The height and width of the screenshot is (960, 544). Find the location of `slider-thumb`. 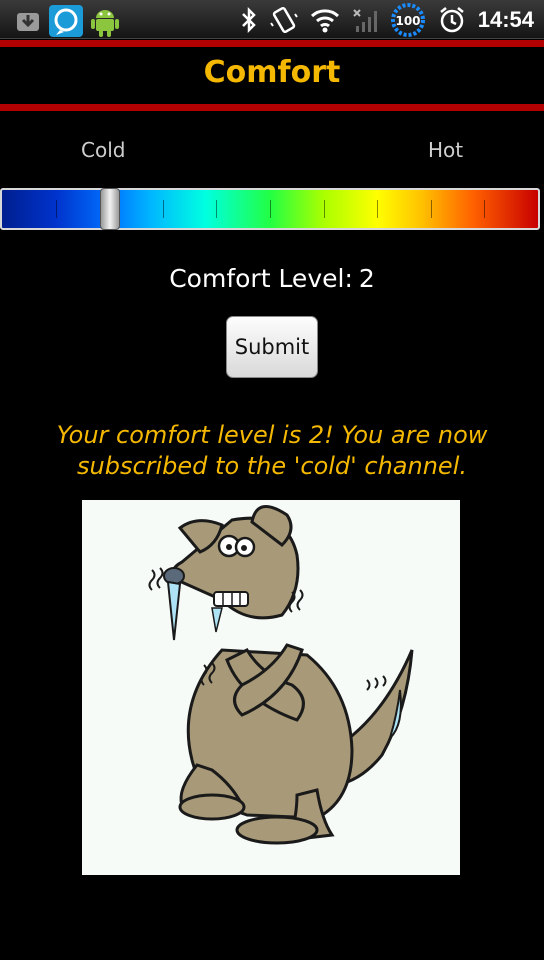

slider-thumb is located at coordinates (110, 209).